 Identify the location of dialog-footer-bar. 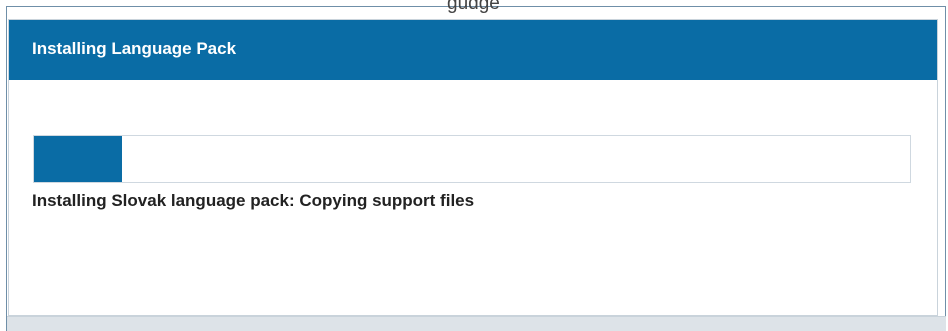
(476, 323).